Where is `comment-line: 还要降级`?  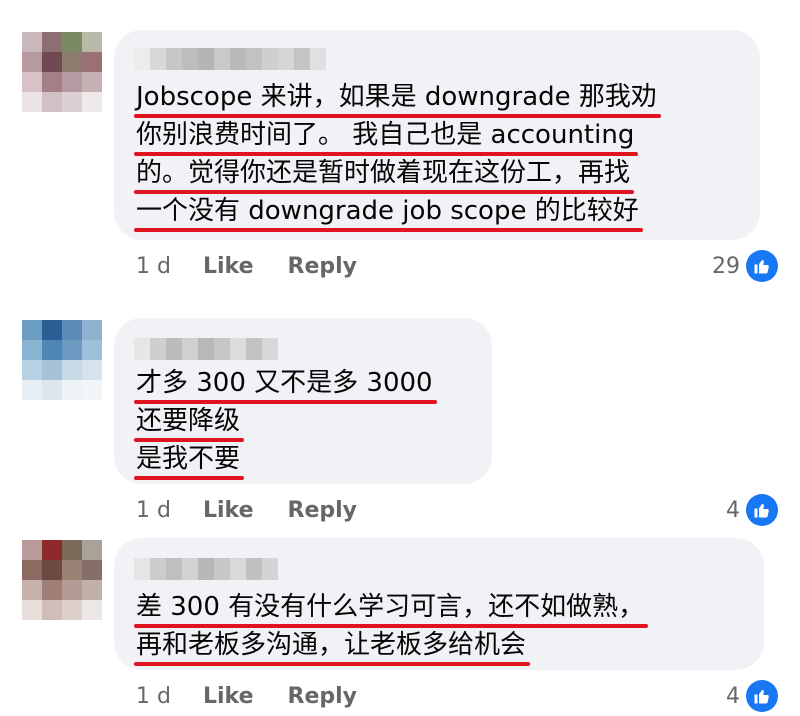 comment-line: 还要降级 is located at coordinates (188, 421).